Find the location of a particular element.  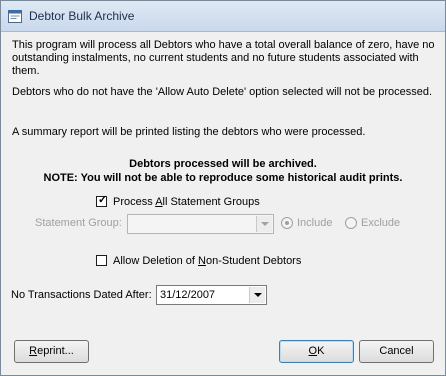

no-transactions-label: No Transactions Dated After: is located at coordinates (81, 295).